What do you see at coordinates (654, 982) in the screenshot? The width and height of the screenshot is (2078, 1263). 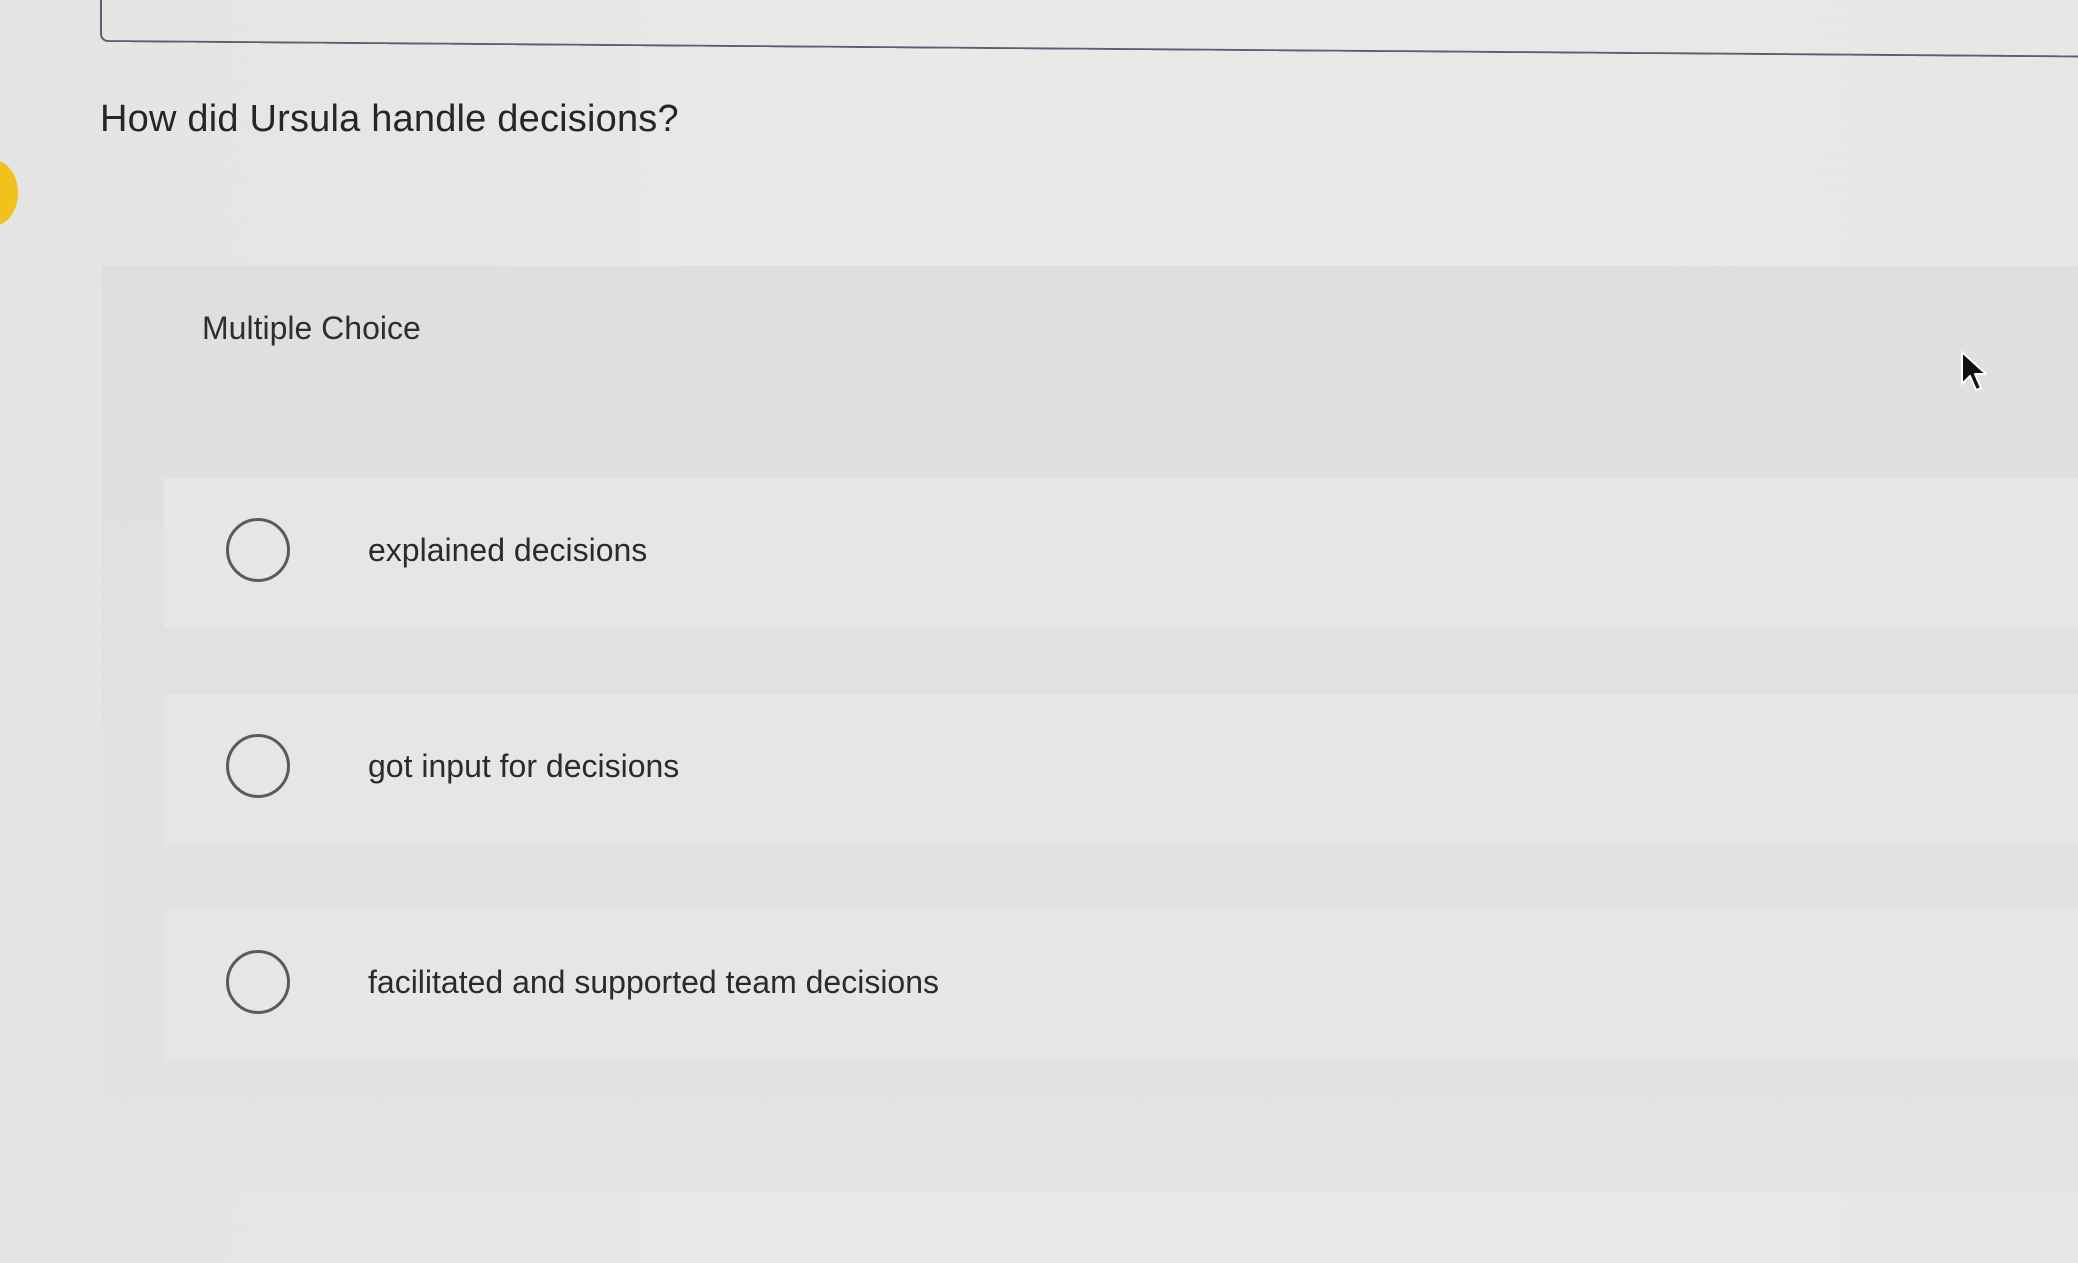 I see `option-label: facilitated and supported team decisions` at bounding box center [654, 982].